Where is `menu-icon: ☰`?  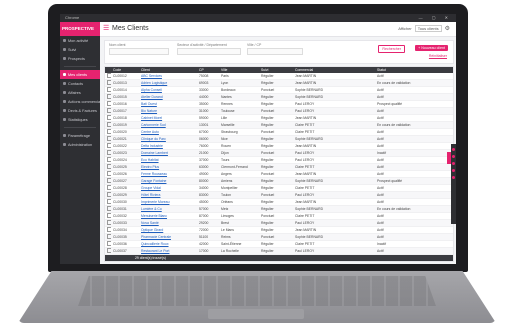
menu-icon: ☰ is located at coordinates (106, 28).